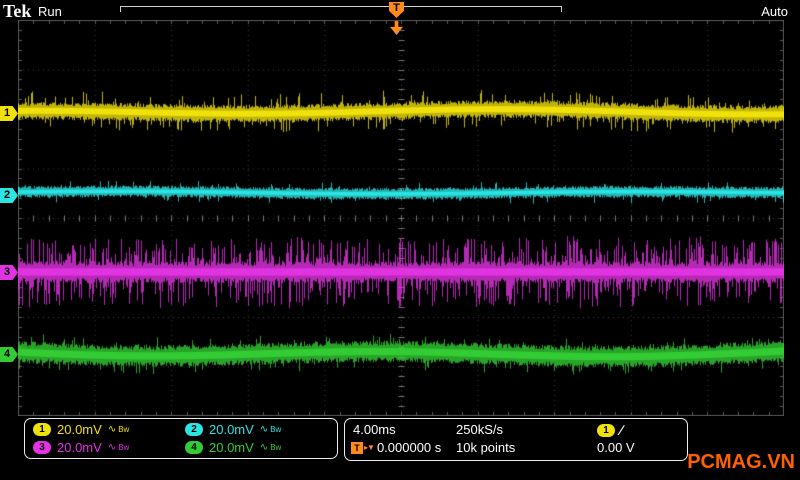 This screenshot has height=480, width=800. What do you see at coordinates (741, 462) in the screenshot?
I see `watermark: PCMAG.VN` at bounding box center [741, 462].